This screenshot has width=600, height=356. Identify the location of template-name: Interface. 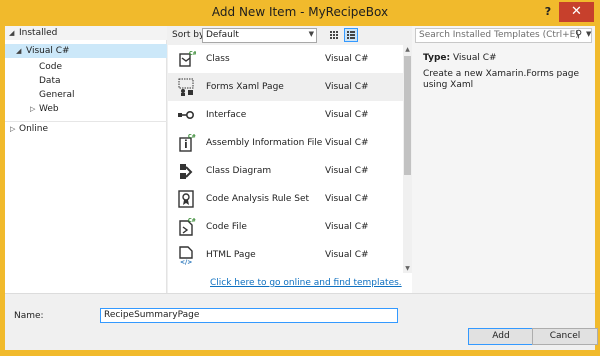
(226, 115).